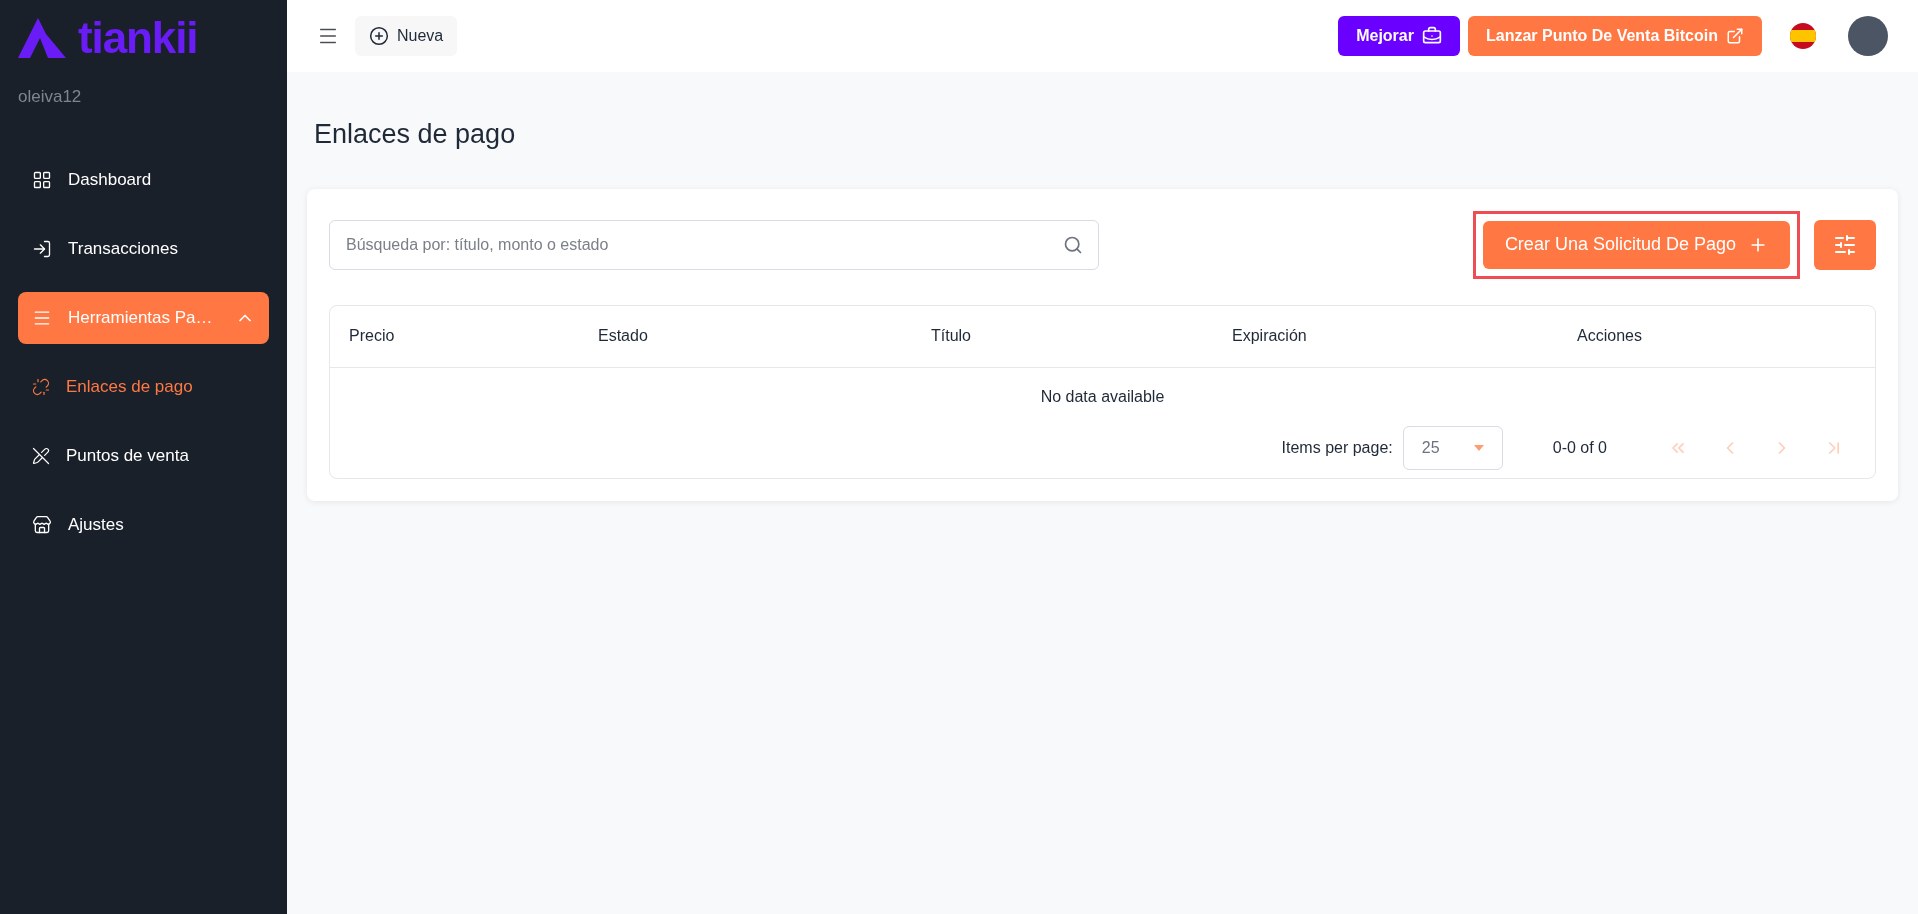 The image size is (1918, 914). Describe the element at coordinates (1337, 447) in the screenshot. I see `items-per-page-label: Items per page:` at that location.